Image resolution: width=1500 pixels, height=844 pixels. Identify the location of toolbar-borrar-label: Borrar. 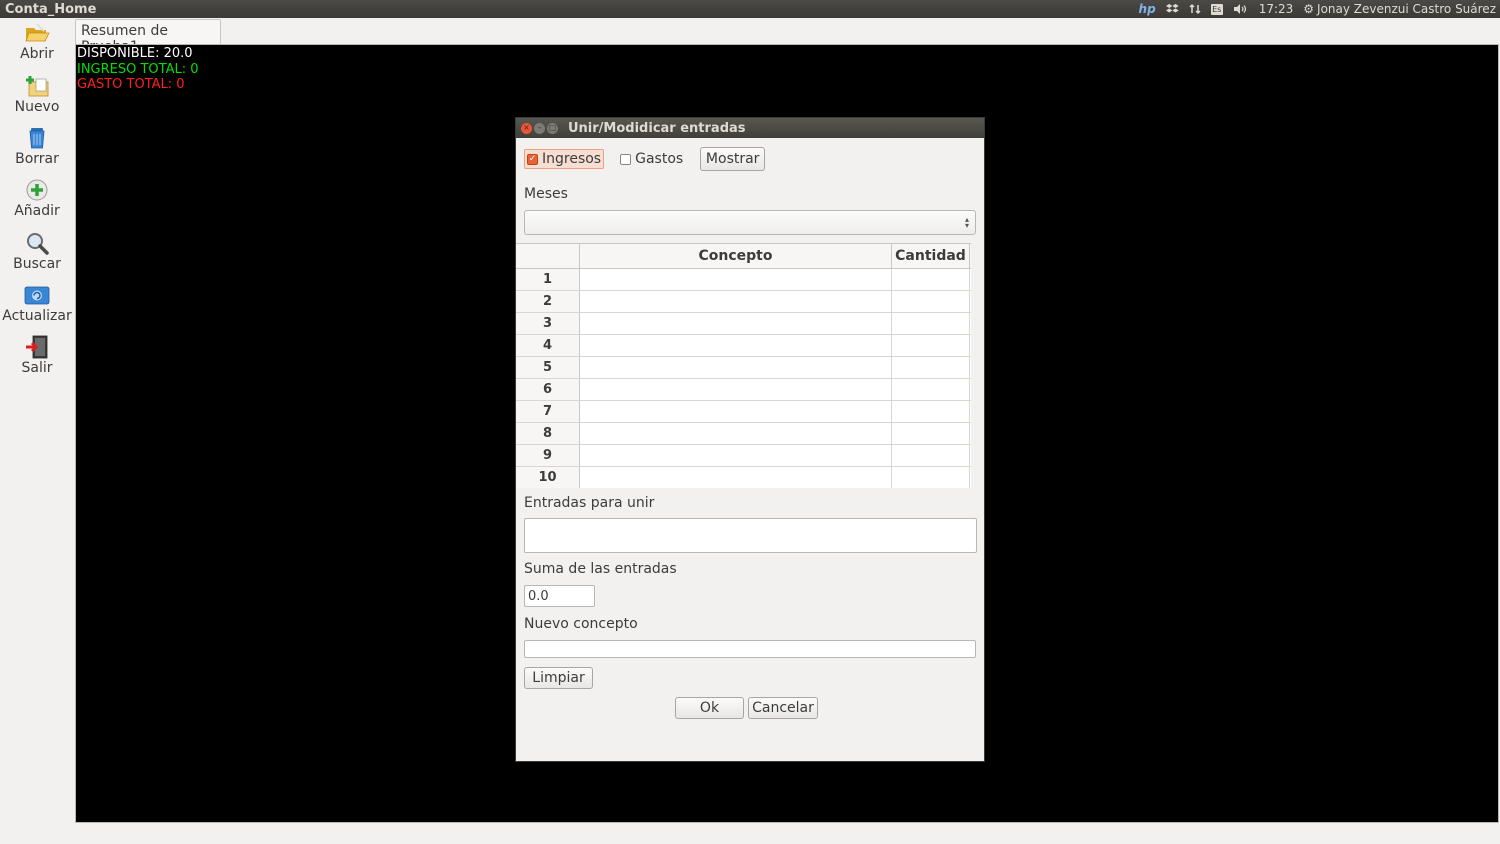
(37, 159).